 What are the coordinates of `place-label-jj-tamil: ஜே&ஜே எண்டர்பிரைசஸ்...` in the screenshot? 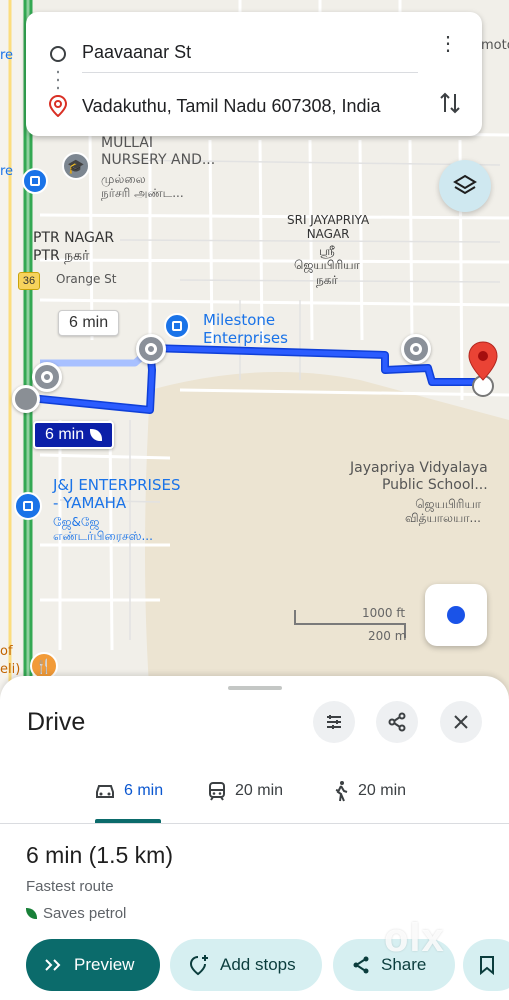 It's located at (103, 529).